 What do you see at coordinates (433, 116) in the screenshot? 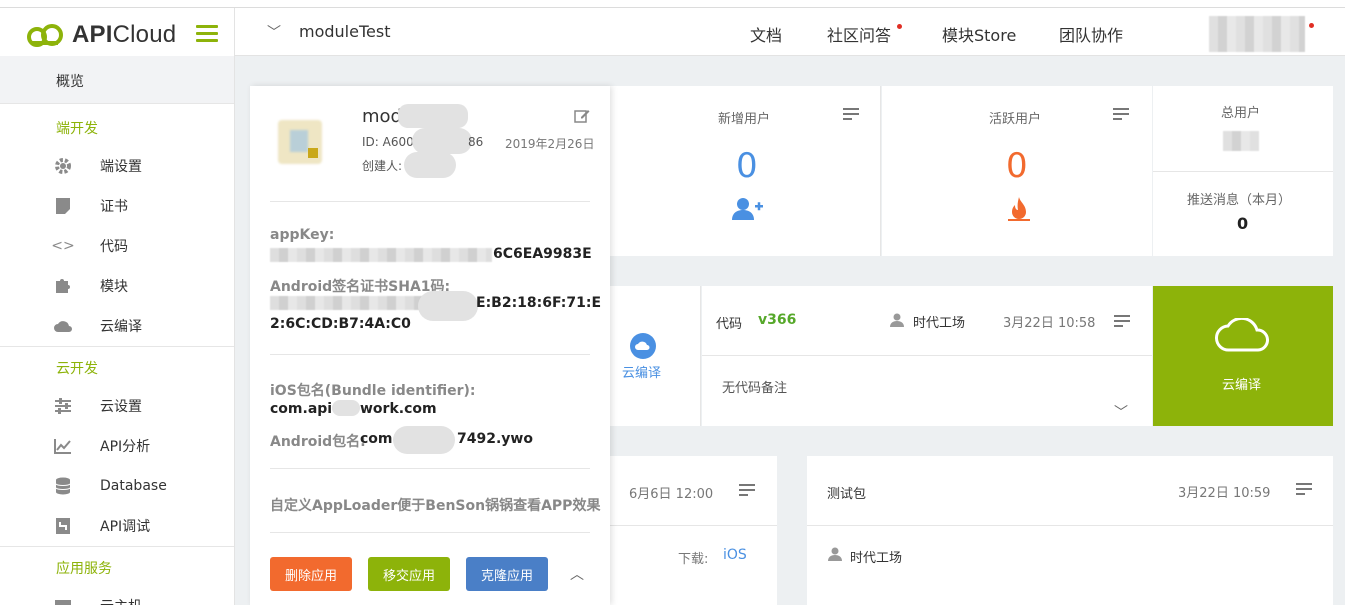
I see `blurred-name` at bounding box center [433, 116].